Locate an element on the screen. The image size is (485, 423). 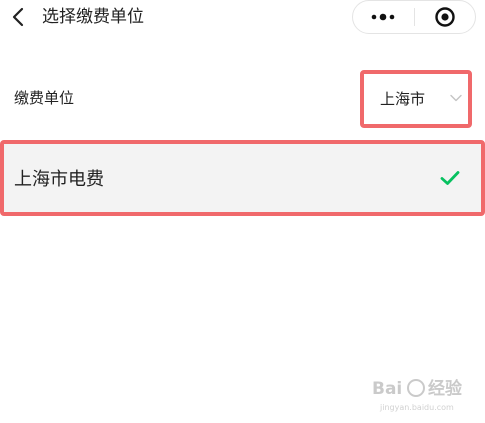
back-button is located at coordinates (18, 17).